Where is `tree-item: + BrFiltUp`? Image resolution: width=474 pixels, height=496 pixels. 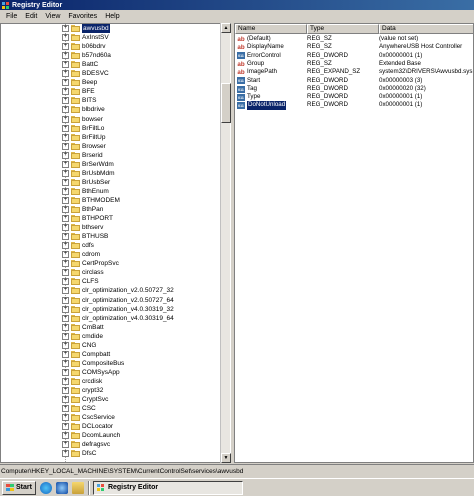 tree-item: + BrFiltUp is located at coordinates (111, 137).